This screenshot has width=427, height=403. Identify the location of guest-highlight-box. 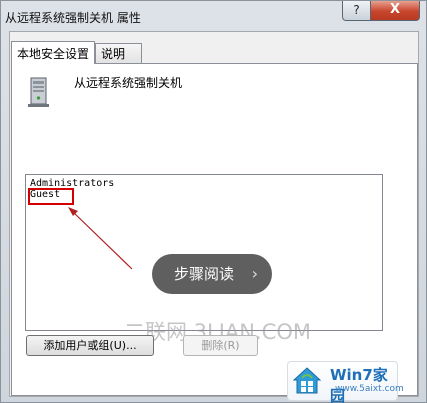
(51, 196).